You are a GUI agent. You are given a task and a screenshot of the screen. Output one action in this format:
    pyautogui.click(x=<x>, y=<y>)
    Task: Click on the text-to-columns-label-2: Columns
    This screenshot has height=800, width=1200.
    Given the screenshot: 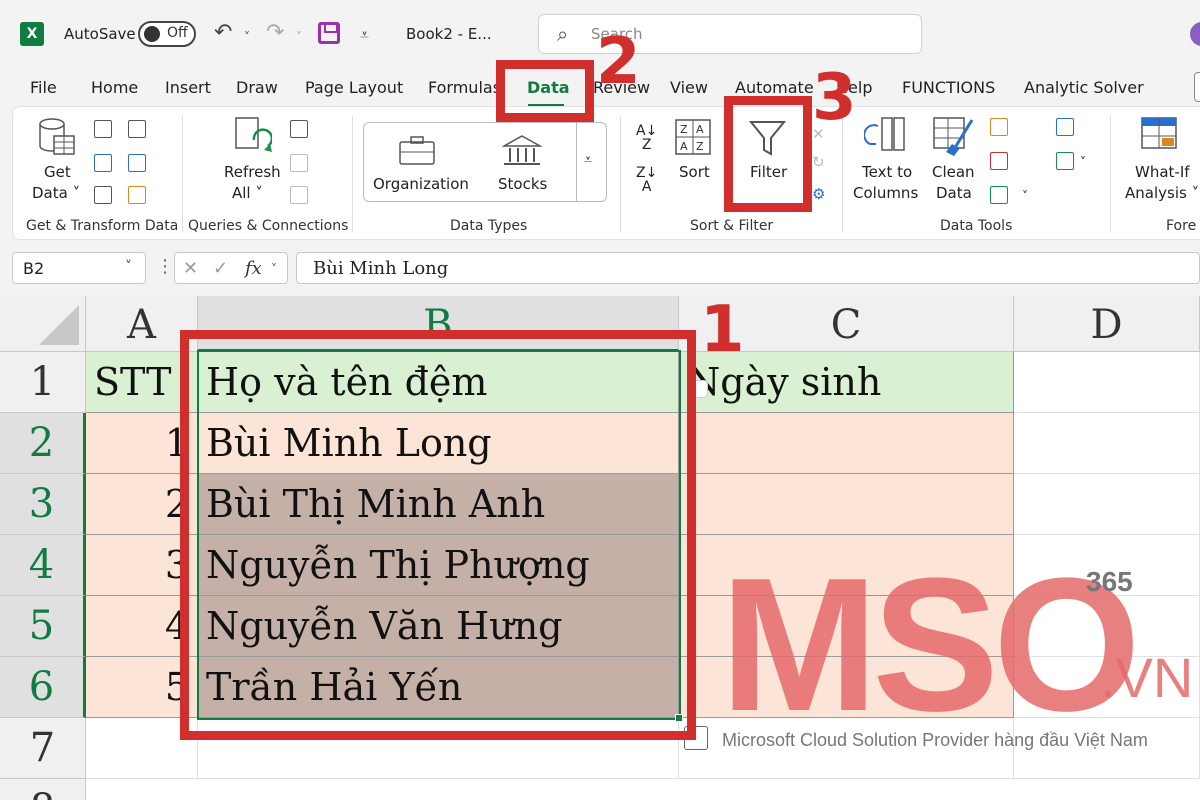 What is the action you would take?
    pyautogui.click(x=885, y=193)
    